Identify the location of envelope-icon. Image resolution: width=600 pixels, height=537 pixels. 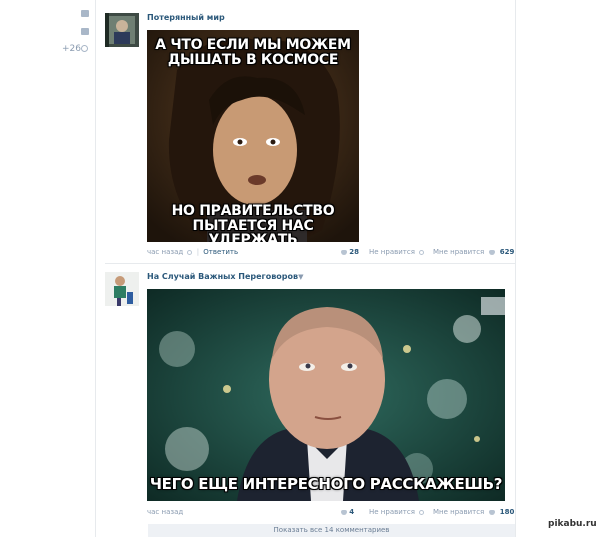
(85, 13).